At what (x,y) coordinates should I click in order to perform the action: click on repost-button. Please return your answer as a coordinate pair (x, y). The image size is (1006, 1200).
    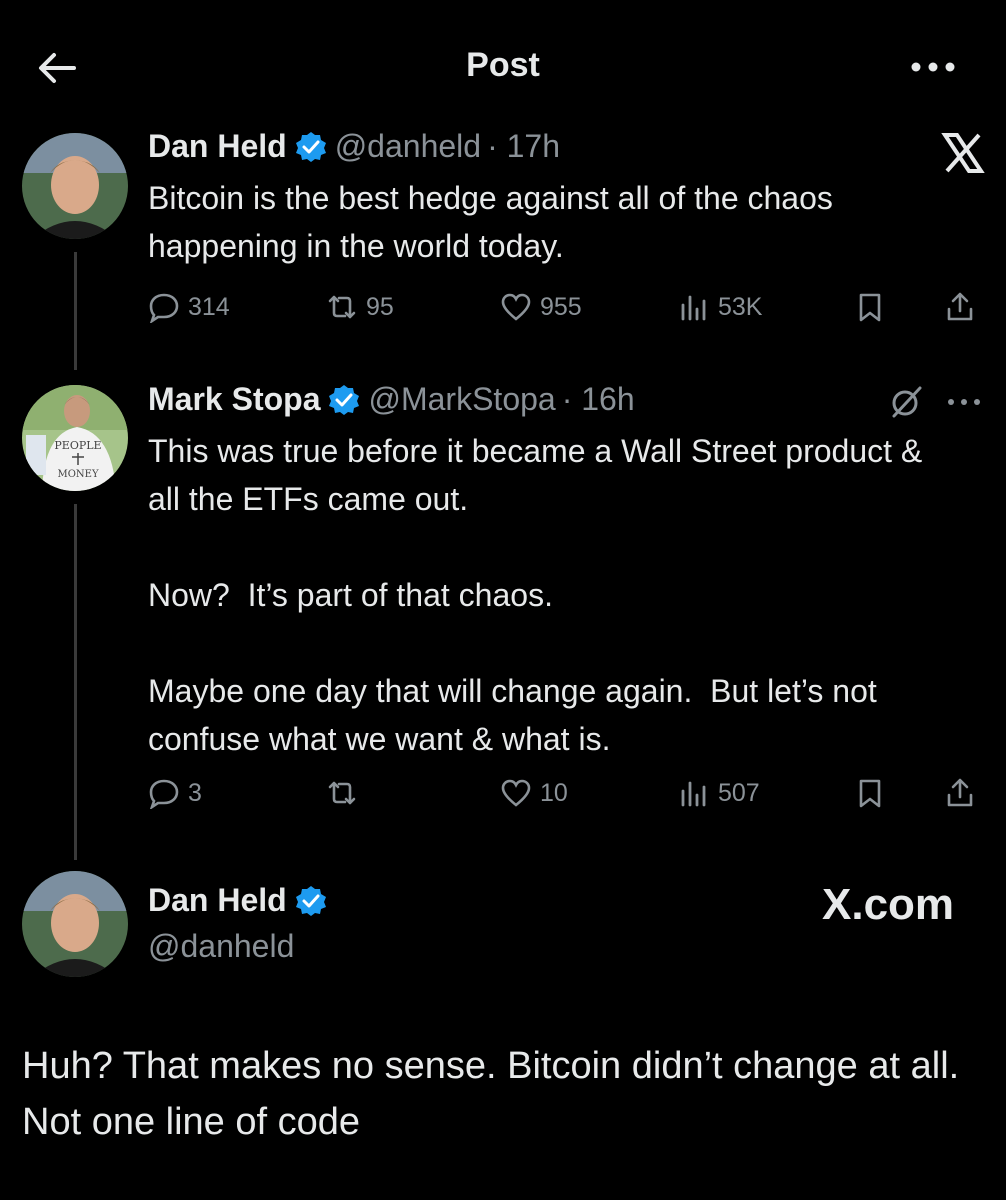
    Looking at the image, I should click on (346, 793).